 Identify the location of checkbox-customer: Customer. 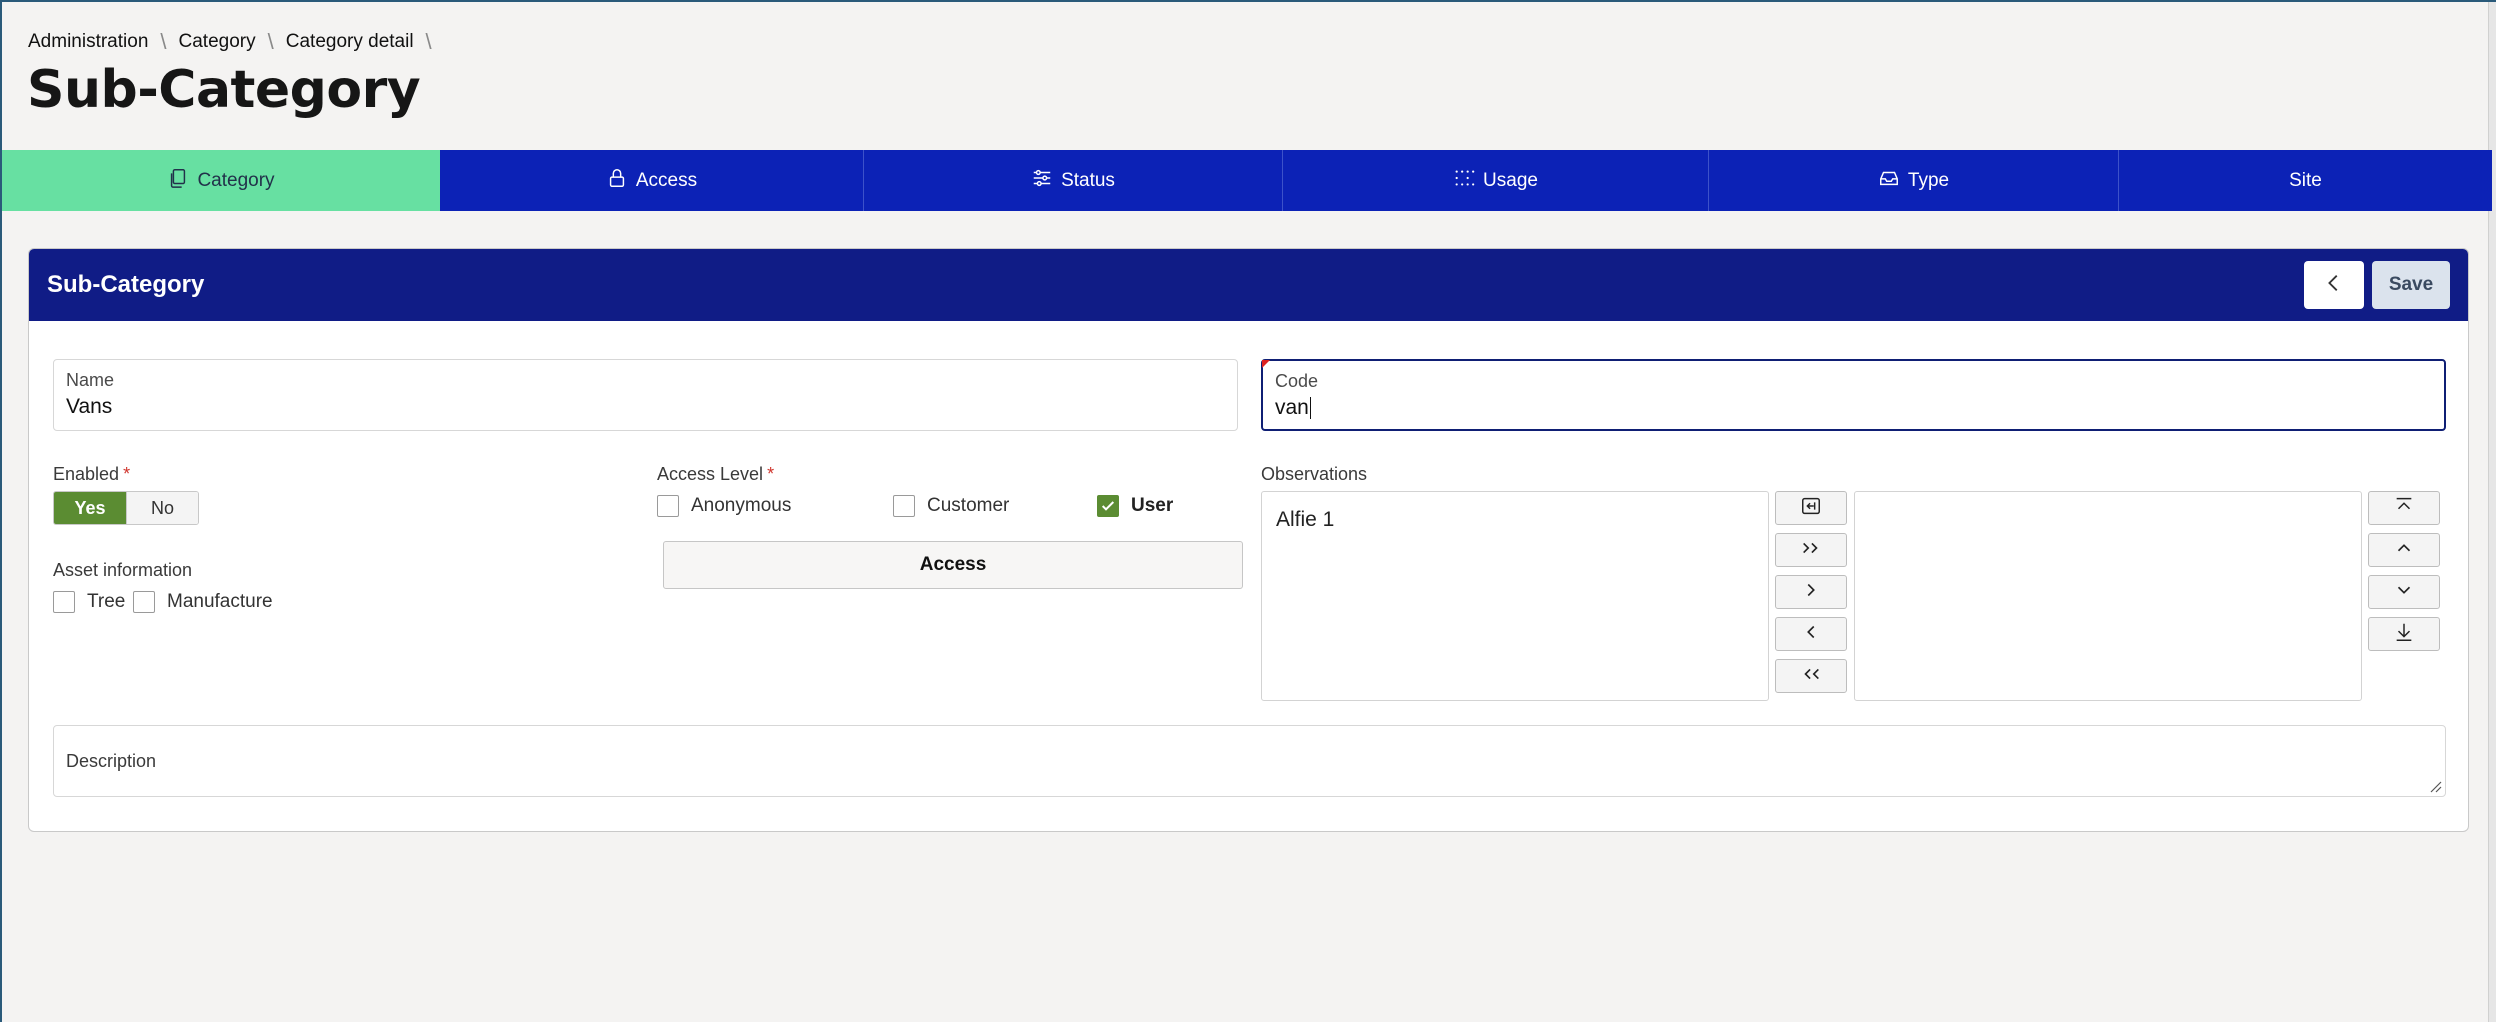
(951, 506).